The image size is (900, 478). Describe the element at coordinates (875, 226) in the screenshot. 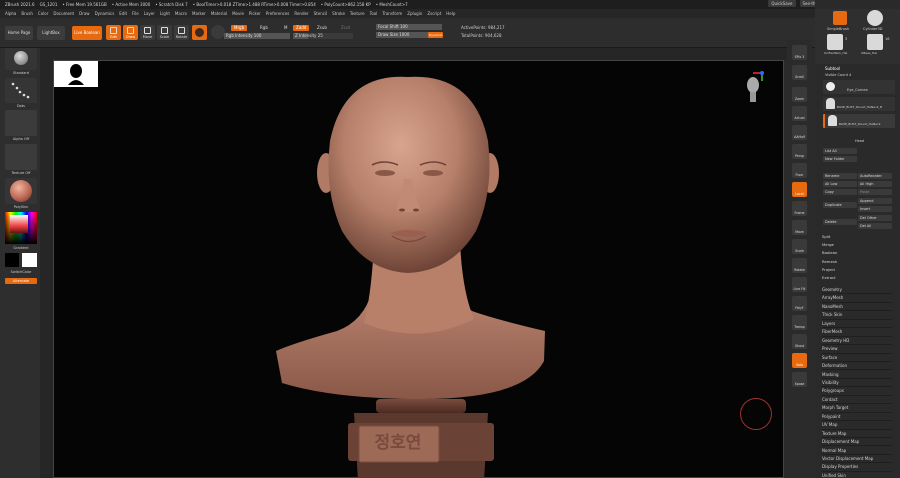

I see `del-all-button: Del All` at that location.